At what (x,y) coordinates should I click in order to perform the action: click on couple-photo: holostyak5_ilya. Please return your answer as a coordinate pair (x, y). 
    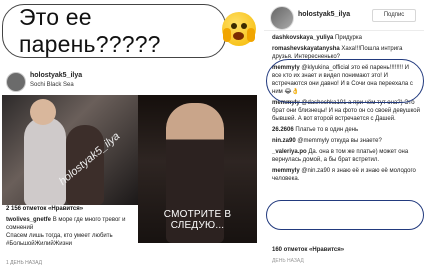
    Looking at the image, I should click on (70, 150).